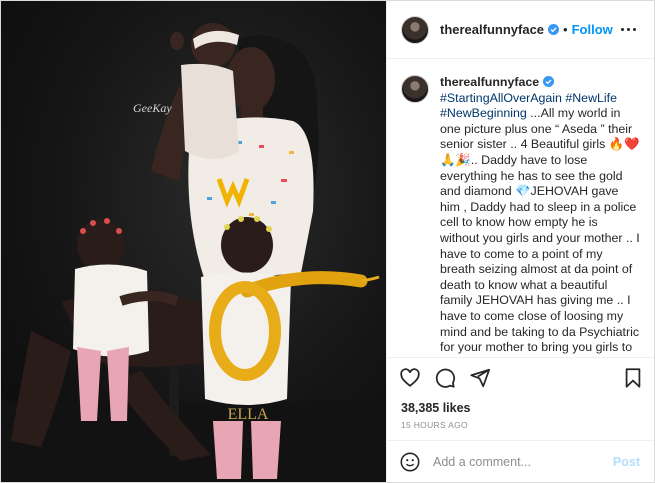 The width and height of the screenshot is (655, 483). I want to click on shirt-print-text: ELLA, so click(248, 414).